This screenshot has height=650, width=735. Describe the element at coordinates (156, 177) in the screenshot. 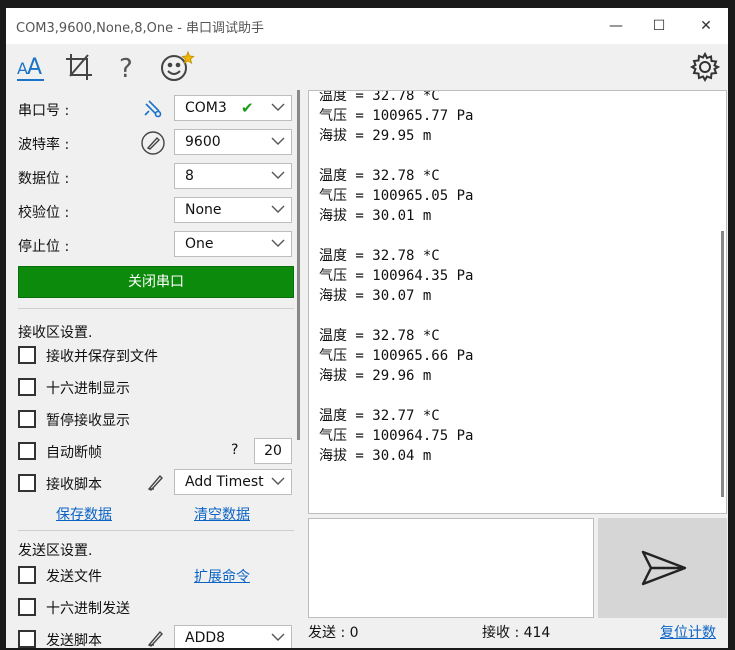

I see `databits-row: 数据位 : 8` at that location.